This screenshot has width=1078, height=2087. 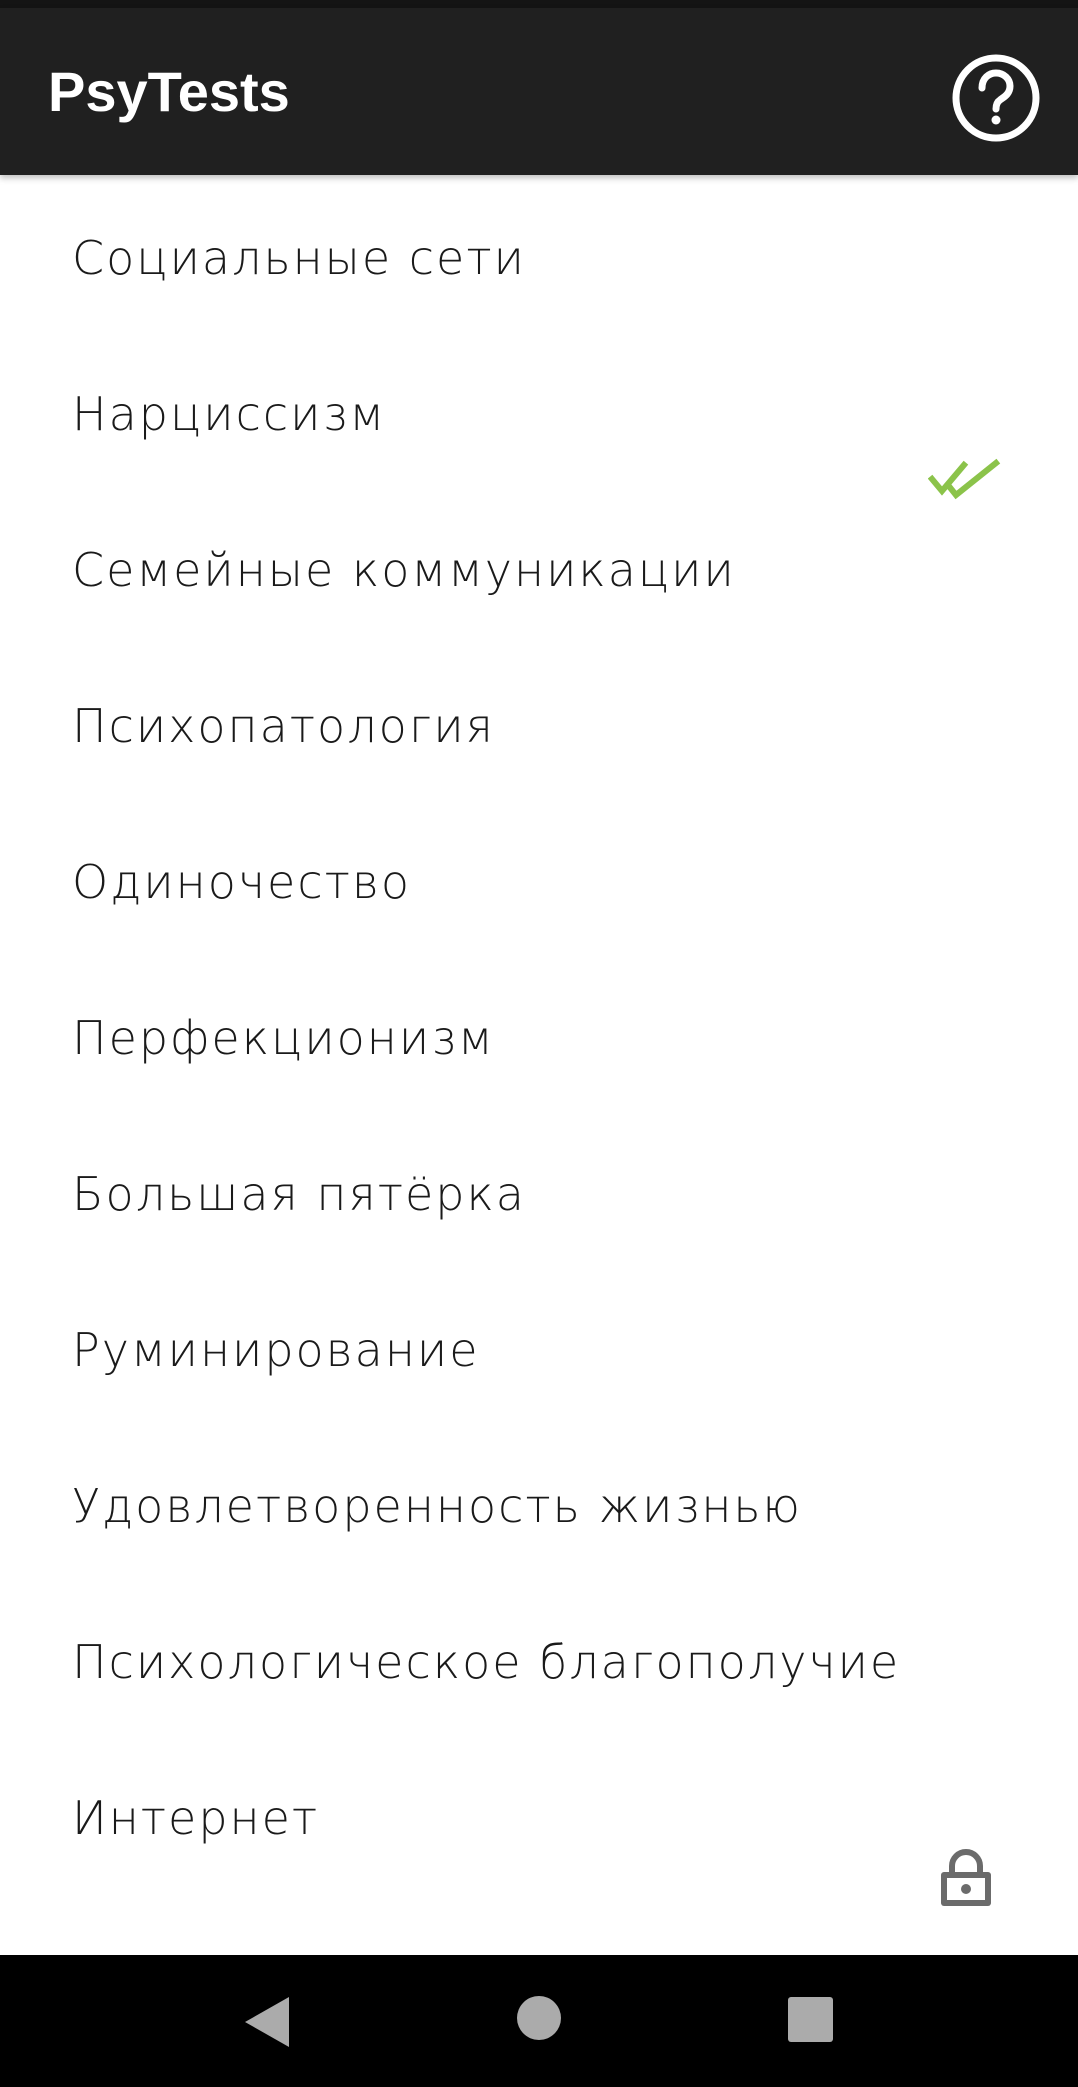 I want to click on list-item-big-five: Большая пятёрка, so click(x=539, y=1194).